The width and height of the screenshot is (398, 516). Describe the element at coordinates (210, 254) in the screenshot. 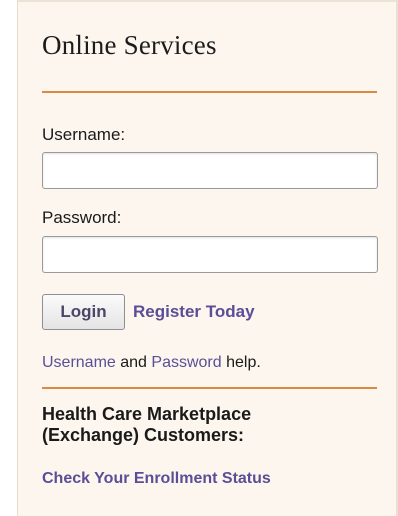

I see `password-input` at that location.